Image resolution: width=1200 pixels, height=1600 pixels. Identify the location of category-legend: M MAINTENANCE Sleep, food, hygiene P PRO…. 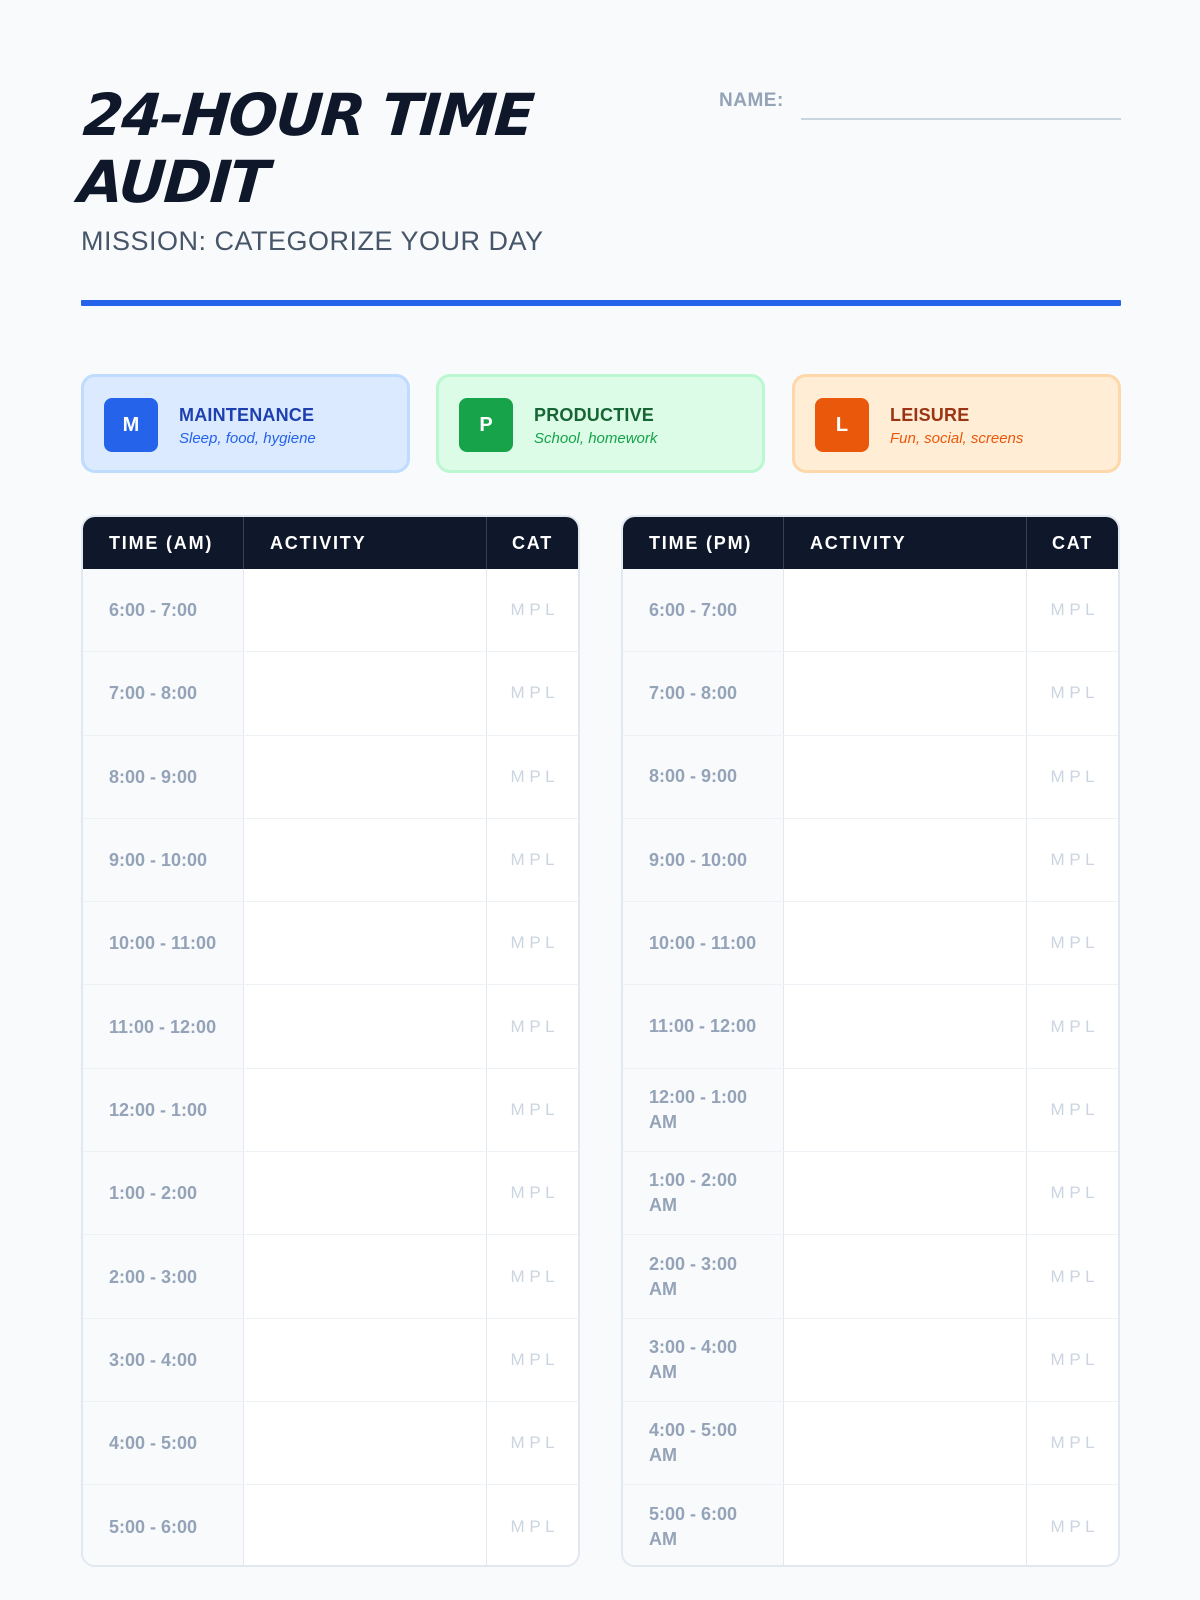
(601, 423).